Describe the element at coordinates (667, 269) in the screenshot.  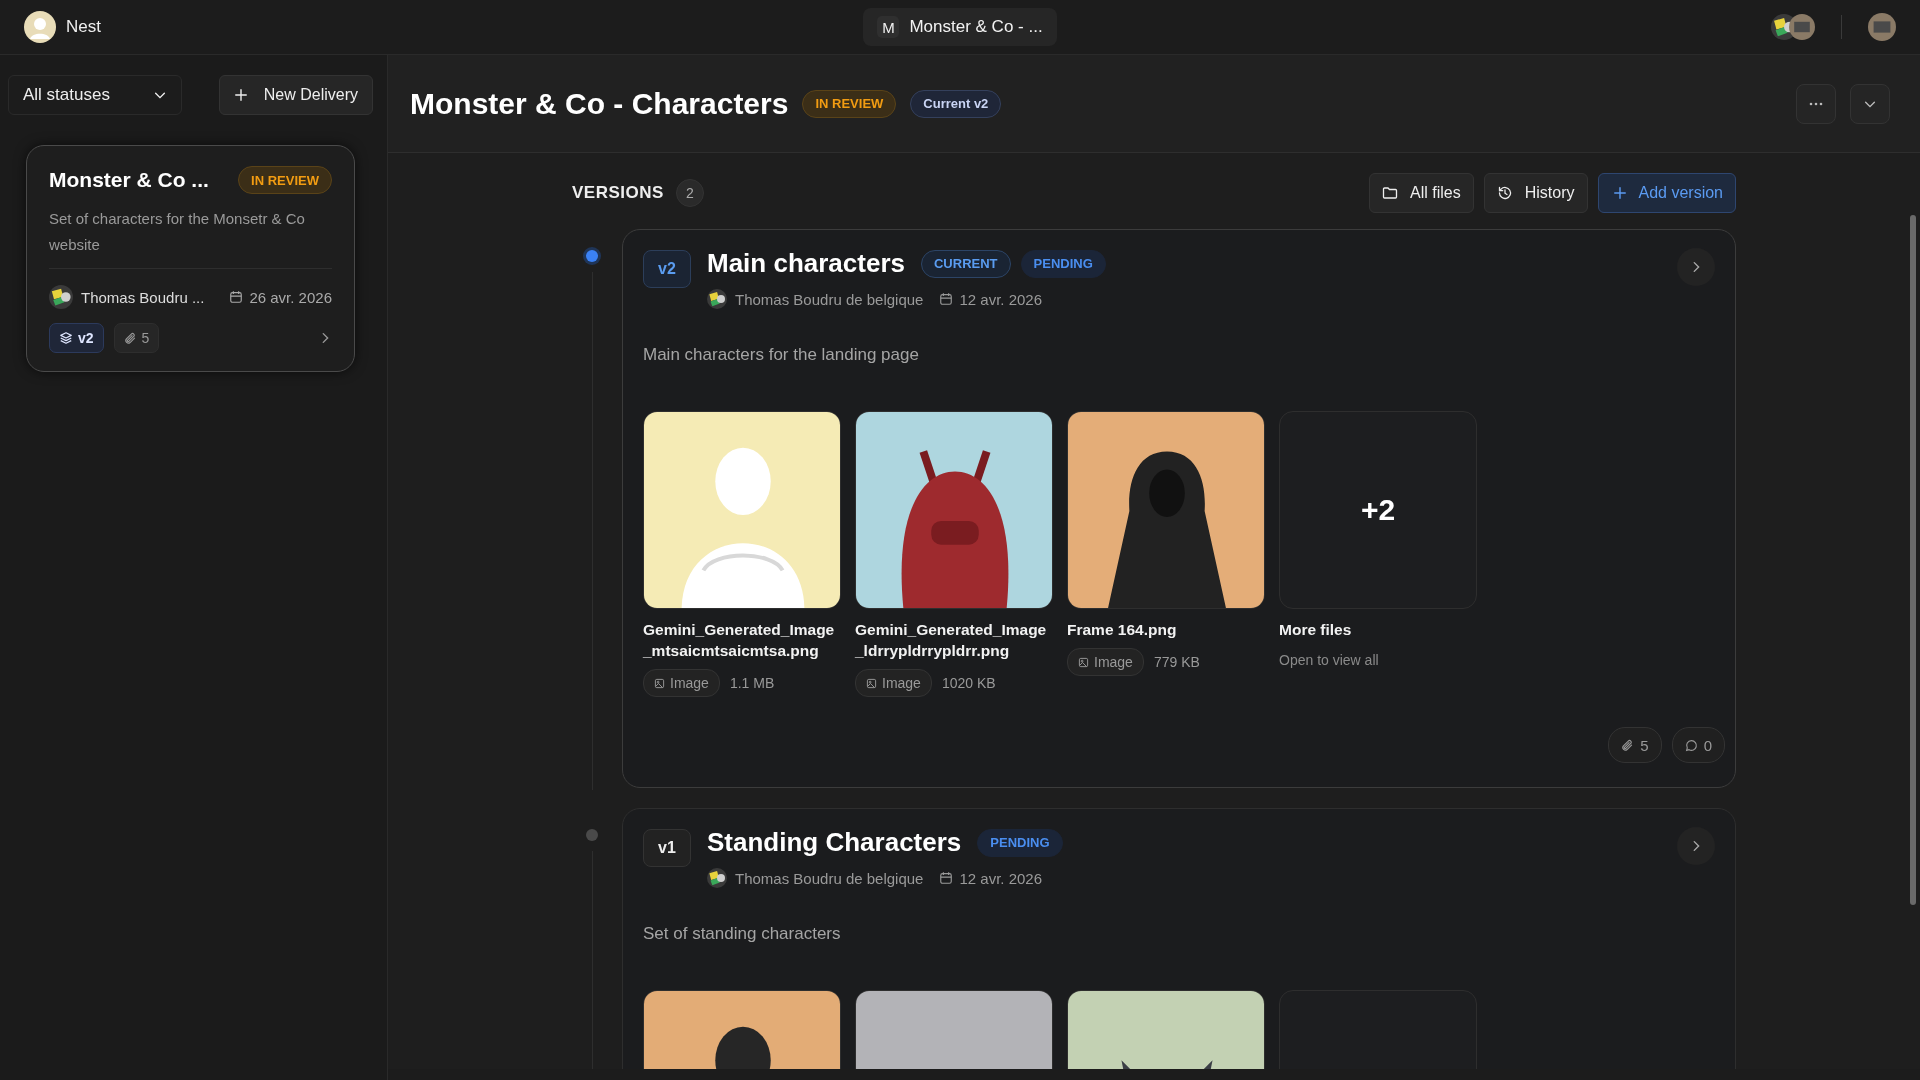
I see `version-tag: v2` at that location.